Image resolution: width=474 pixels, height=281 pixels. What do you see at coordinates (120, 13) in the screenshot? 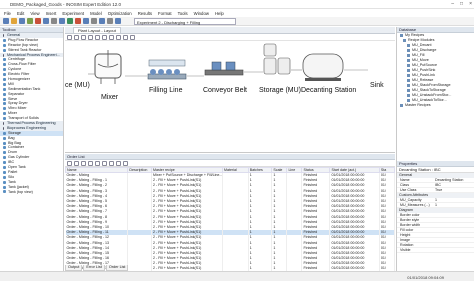
I see `menu-item-optimization: Optimization` at bounding box center [120, 13].